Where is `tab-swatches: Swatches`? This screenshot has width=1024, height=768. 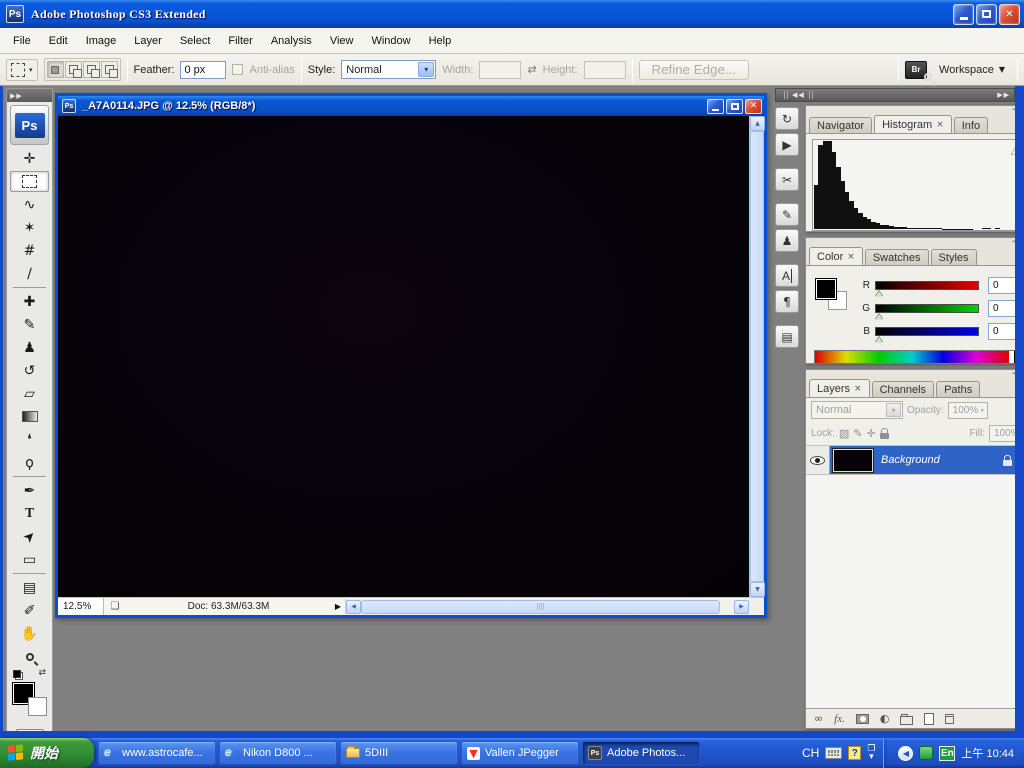
tab-swatches: Swatches is located at coordinates (896, 257).